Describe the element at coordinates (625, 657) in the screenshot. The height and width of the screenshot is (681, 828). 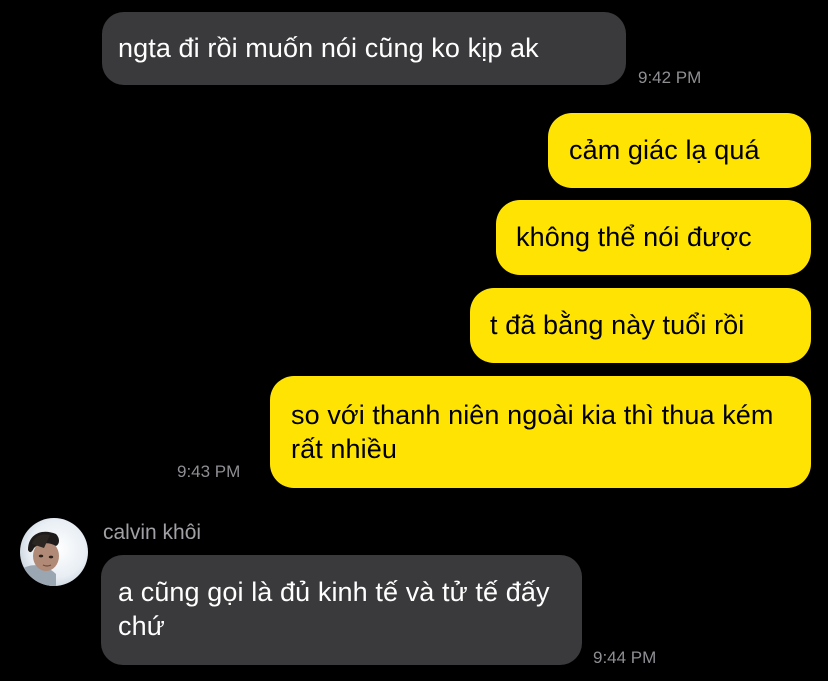
I see `message-timestamp: 9:44 PM` at that location.